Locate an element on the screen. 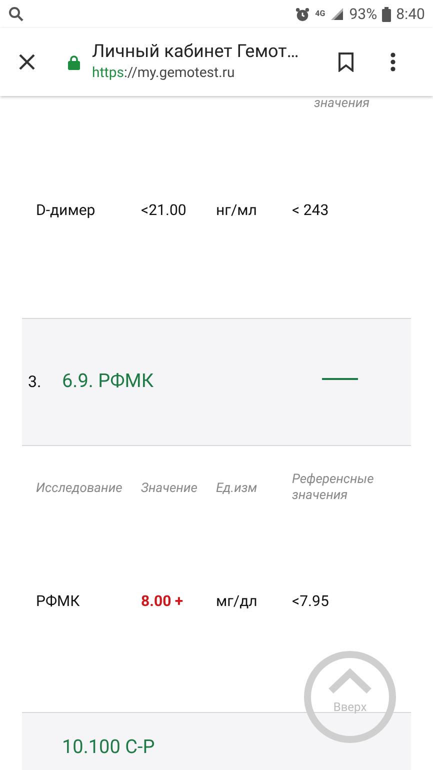  column-heading: Значение is located at coordinates (169, 489).